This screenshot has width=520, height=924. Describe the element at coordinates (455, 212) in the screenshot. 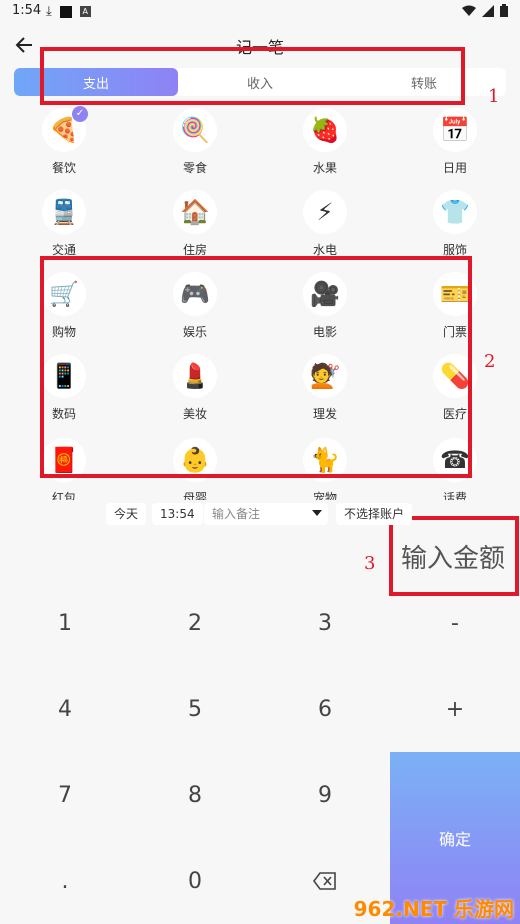

I see `tshirt-icon: 👕` at that location.